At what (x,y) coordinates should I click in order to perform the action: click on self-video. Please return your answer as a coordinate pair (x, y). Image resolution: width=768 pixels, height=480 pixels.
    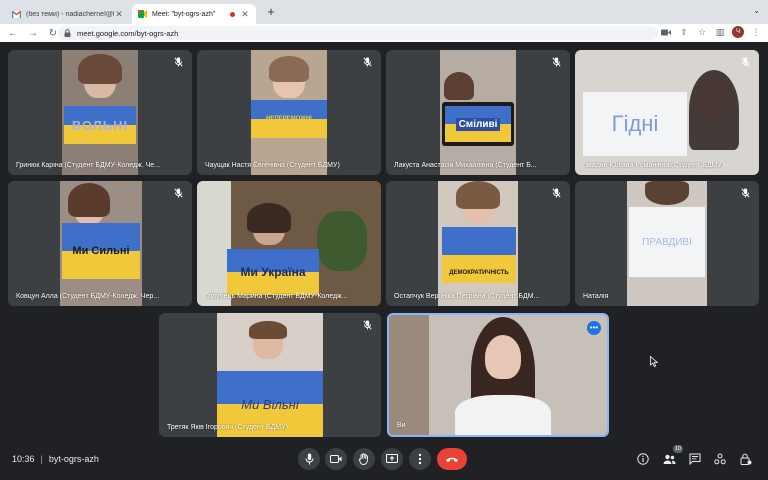
    Looking at the image, I should click on (498, 375).